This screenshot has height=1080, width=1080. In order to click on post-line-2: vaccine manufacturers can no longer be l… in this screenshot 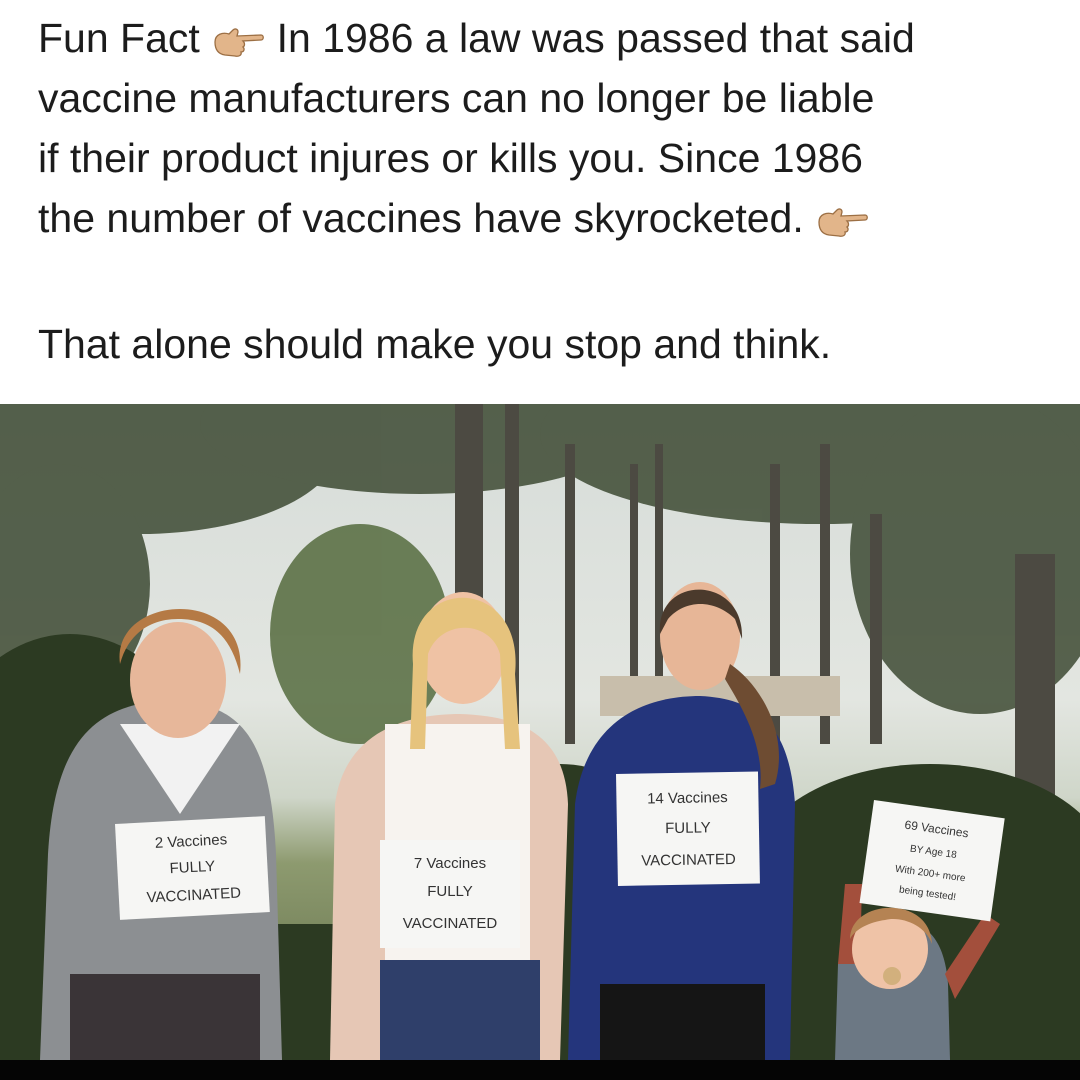, I will do `click(456, 98)`.